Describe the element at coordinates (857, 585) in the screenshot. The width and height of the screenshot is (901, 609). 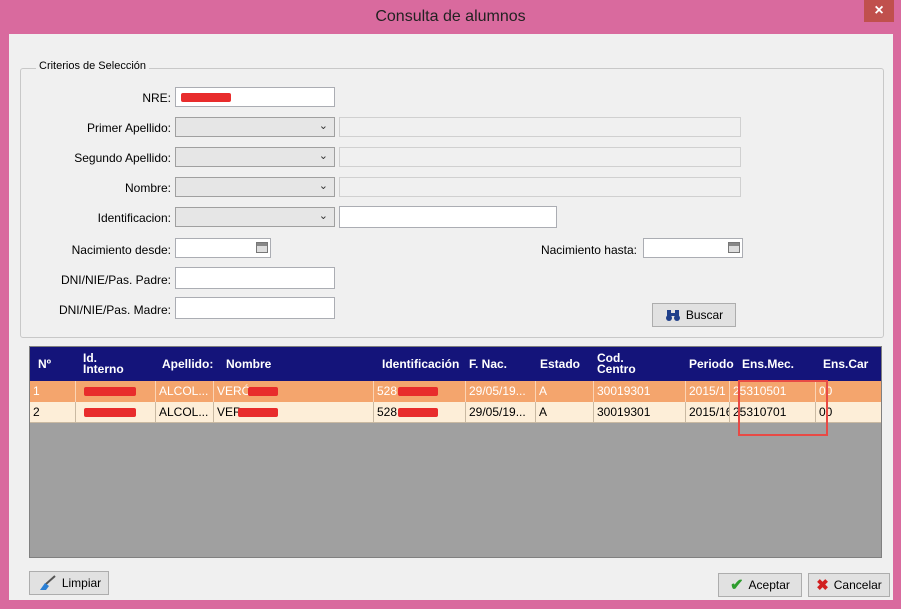
I see `cancelar-label: Cancelar` at that location.